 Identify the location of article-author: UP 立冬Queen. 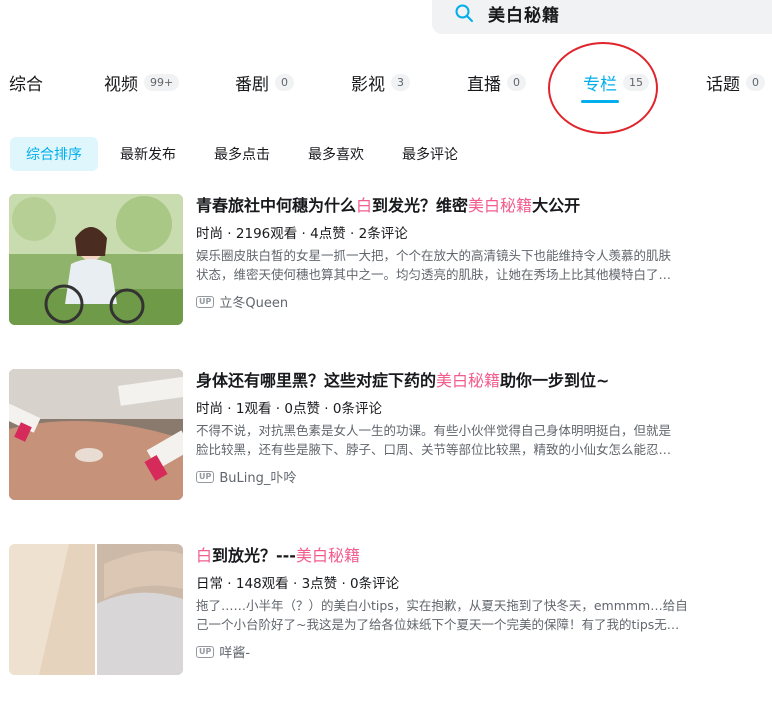
(481, 301).